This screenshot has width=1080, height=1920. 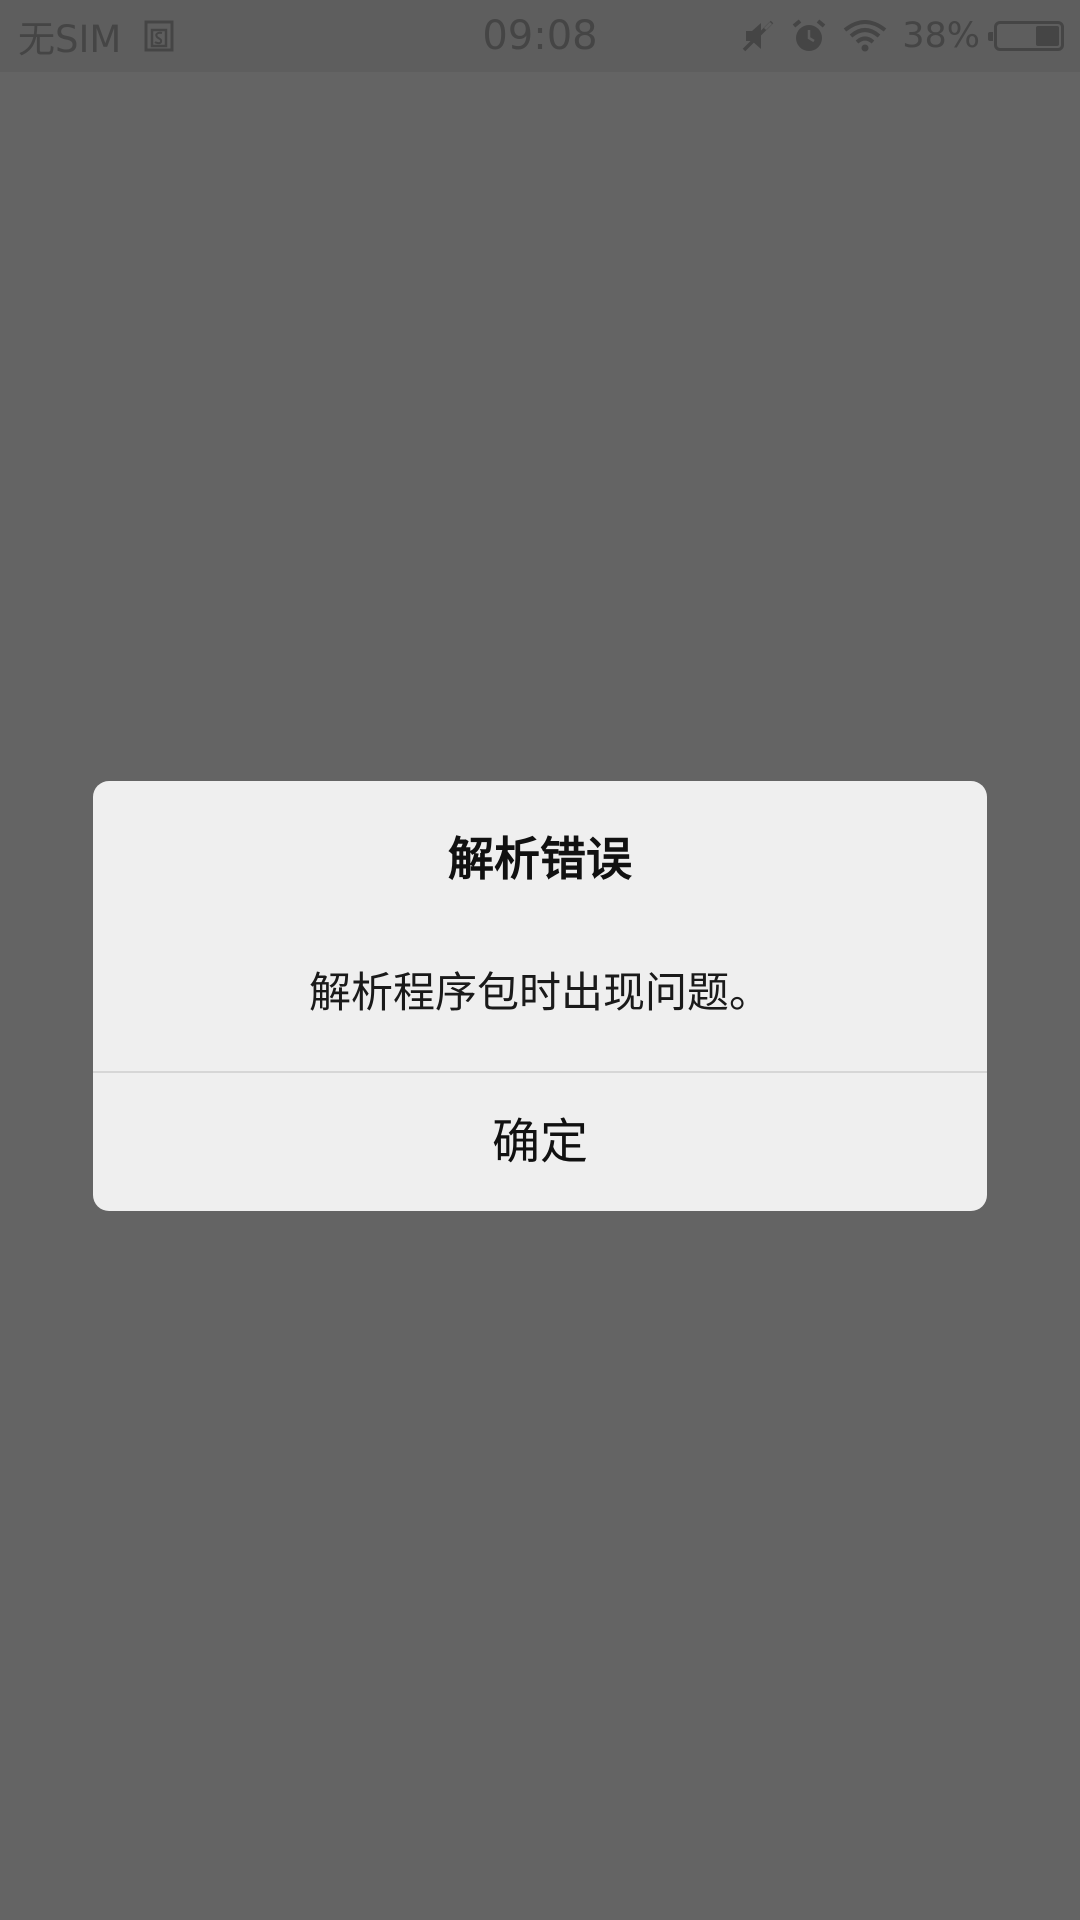 What do you see at coordinates (758, 36) in the screenshot?
I see `mute-icon` at bounding box center [758, 36].